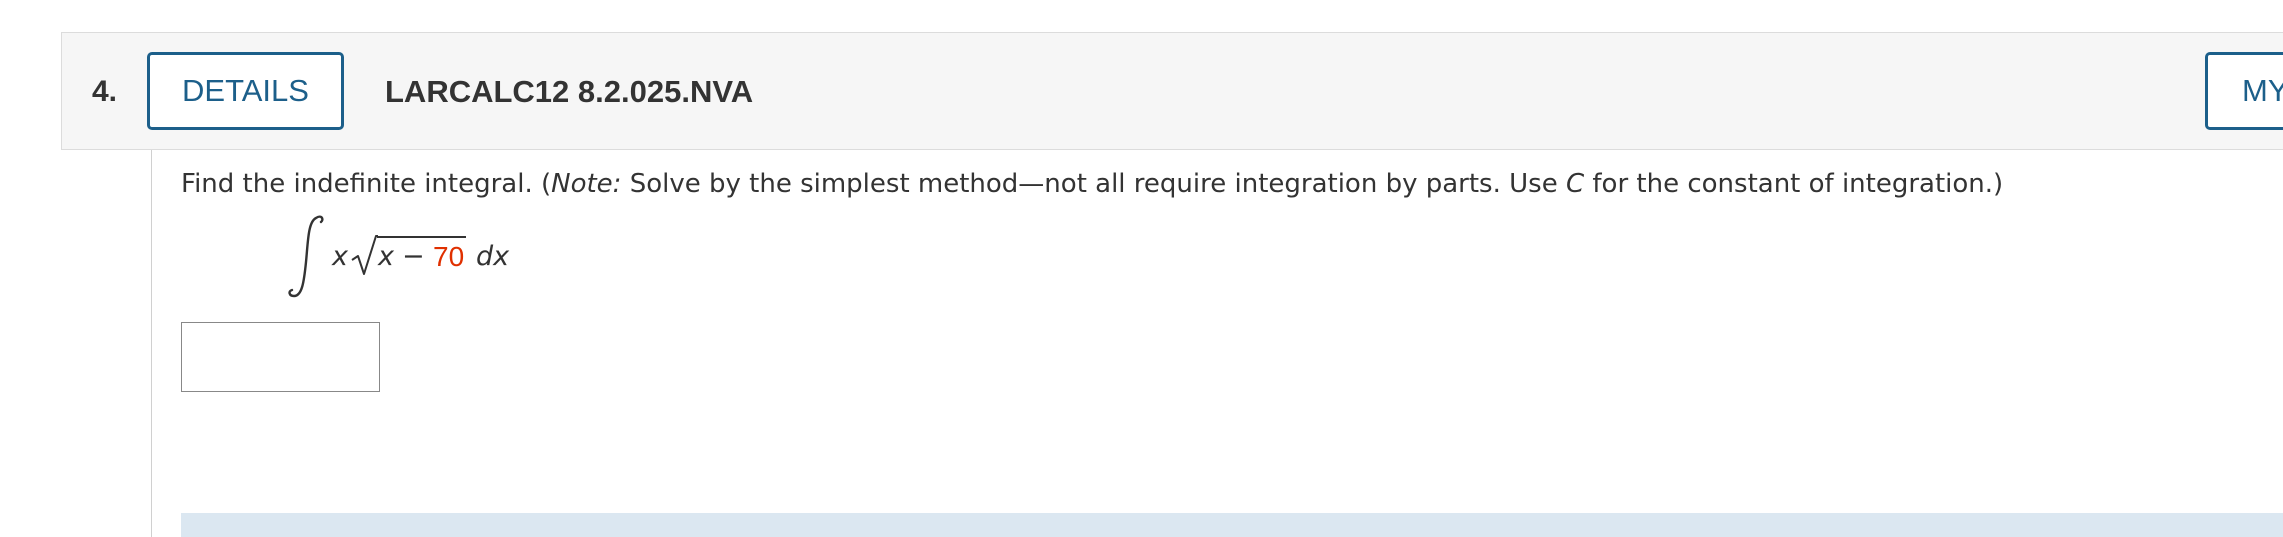 This screenshot has height=537, width=2283. I want to click on radicand-value: 70, so click(449, 256).